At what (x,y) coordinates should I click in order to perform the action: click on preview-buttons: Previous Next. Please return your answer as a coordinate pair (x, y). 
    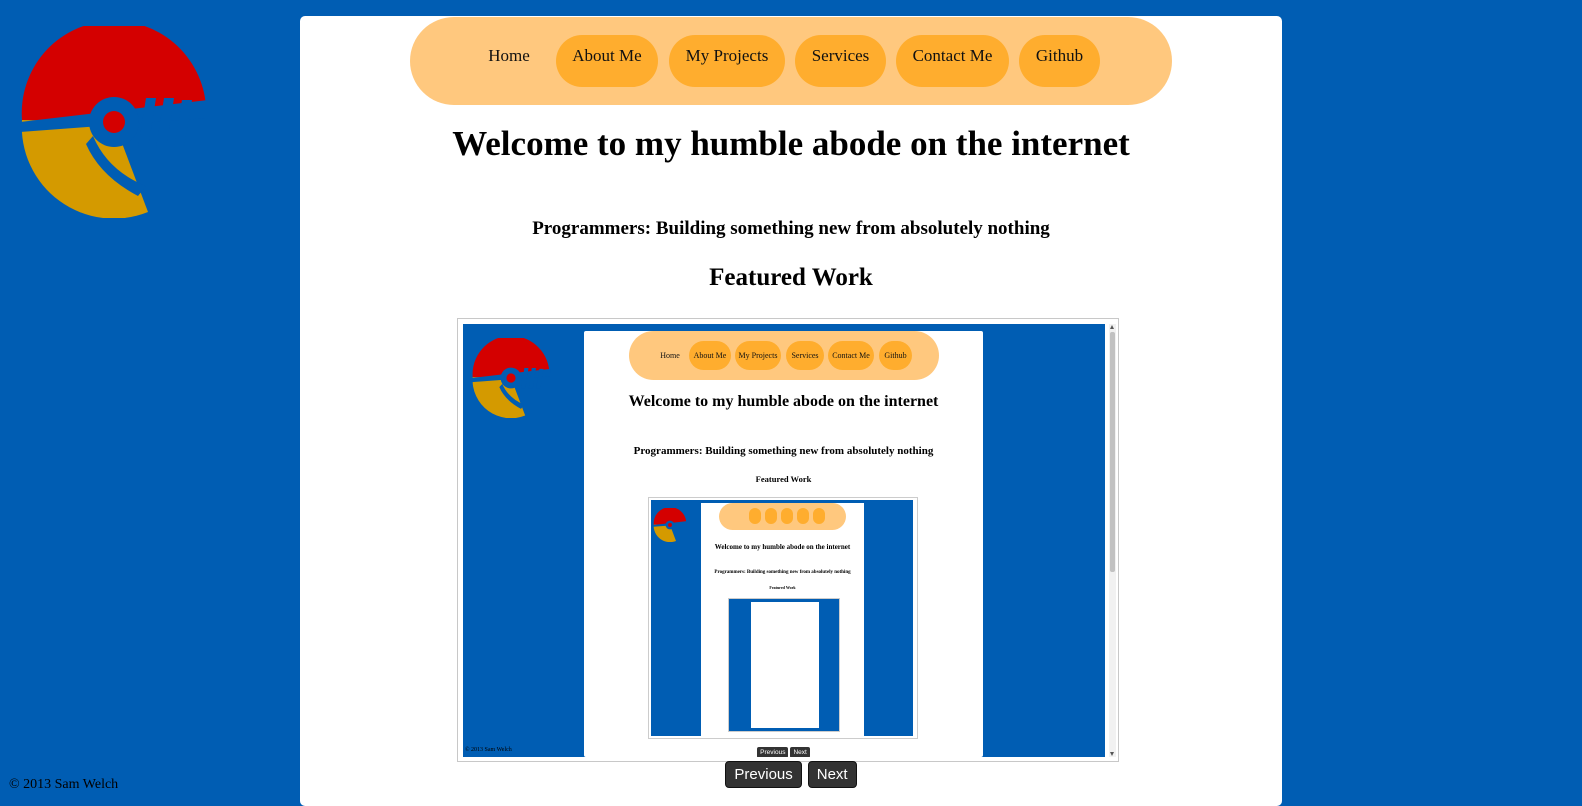
    Looking at the image, I should click on (783, 749).